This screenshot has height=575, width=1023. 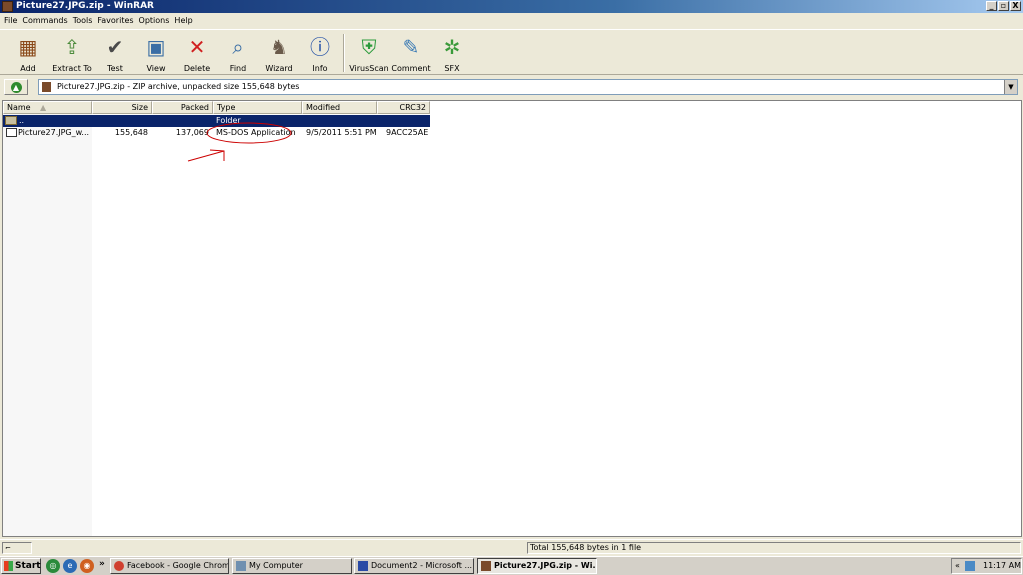 I want to click on firefox-quicklaunch-icon: ◉, so click(x=87, y=566).